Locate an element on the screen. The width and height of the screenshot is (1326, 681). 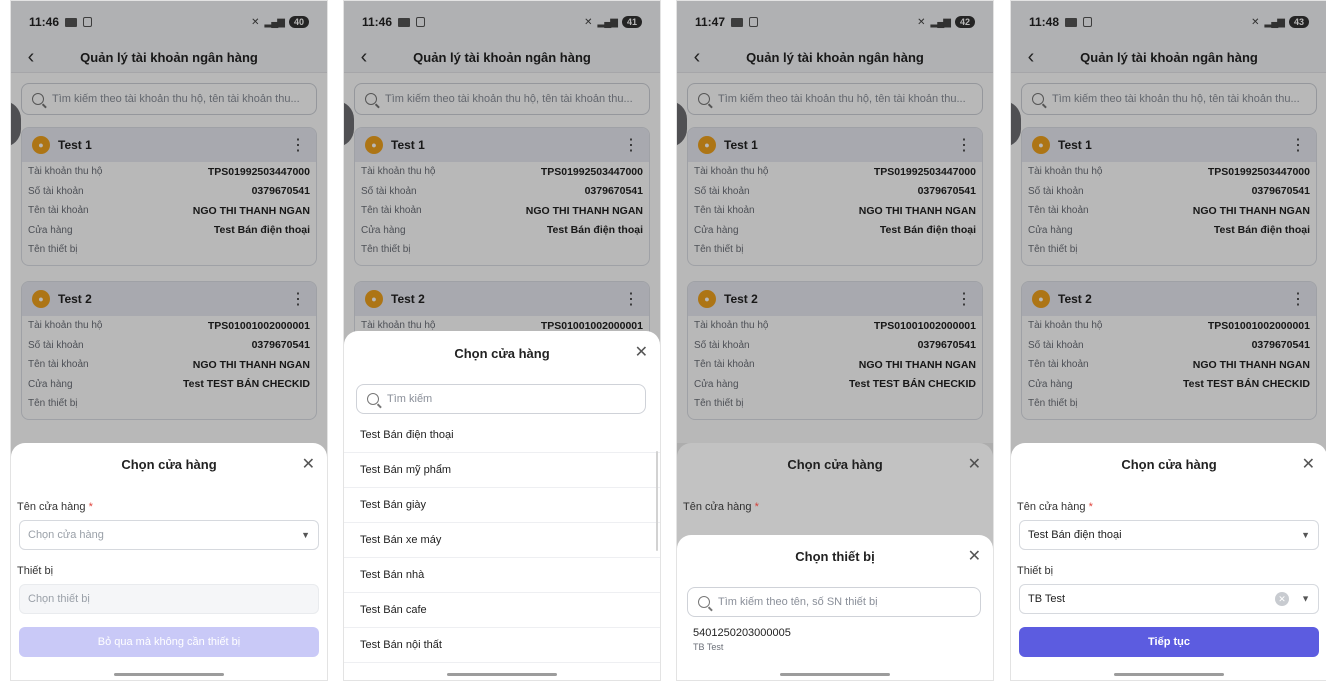
device-option: 5401250203000005 TB Test is located at coordinates (835, 639).